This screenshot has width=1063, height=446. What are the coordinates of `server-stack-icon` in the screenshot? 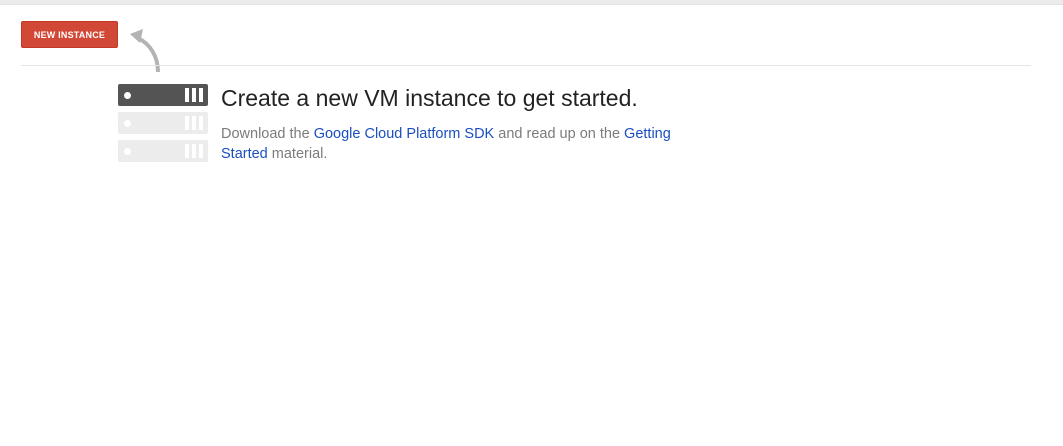 It's located at (163, 124).